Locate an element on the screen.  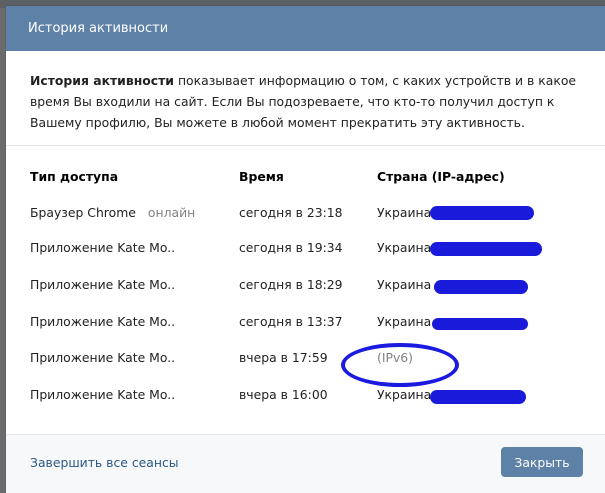
divider is located at coordinates (305, 145).